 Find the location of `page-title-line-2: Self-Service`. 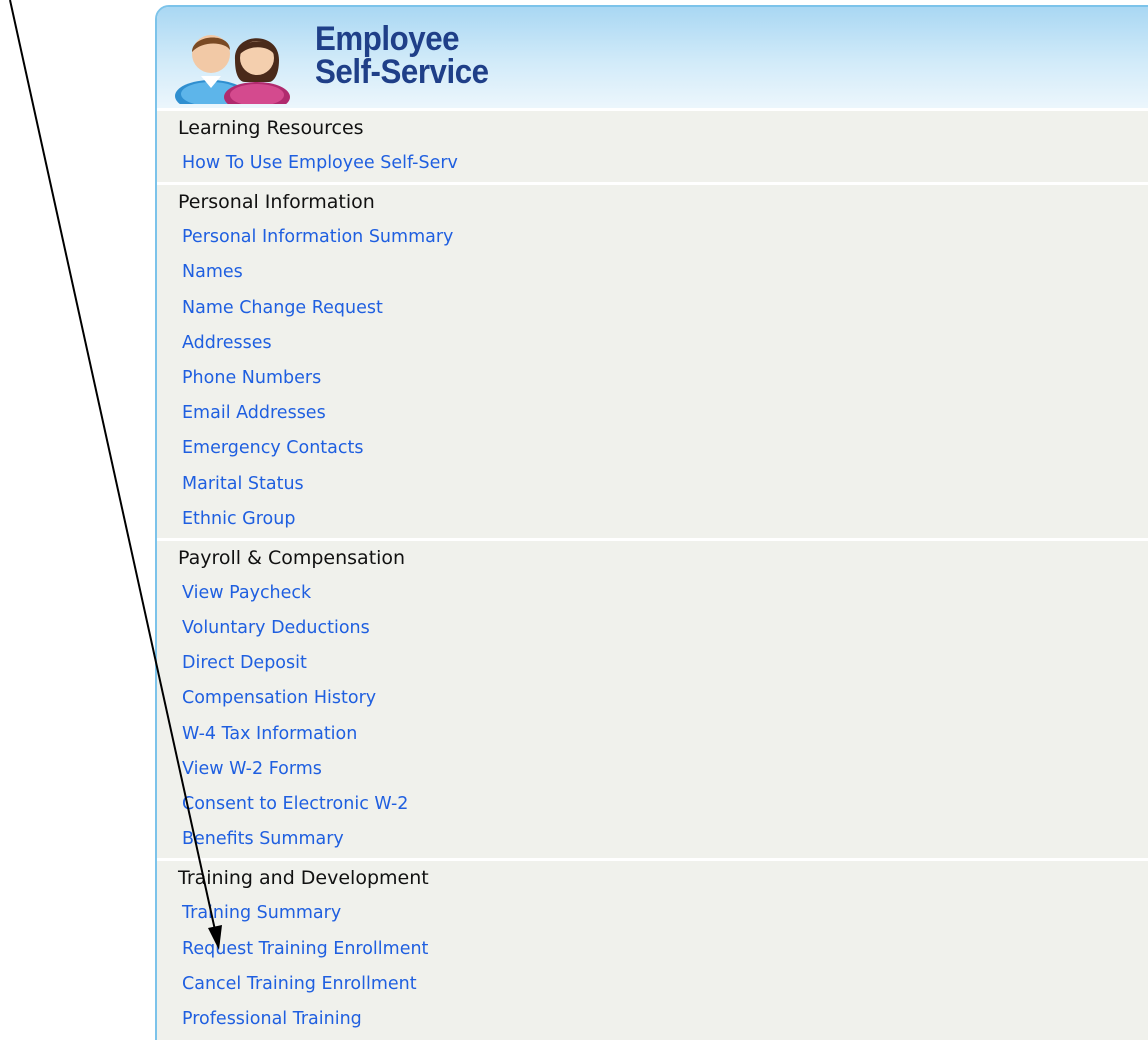

page-title-line-2: Self-Service is located at coordinates (402, 72).